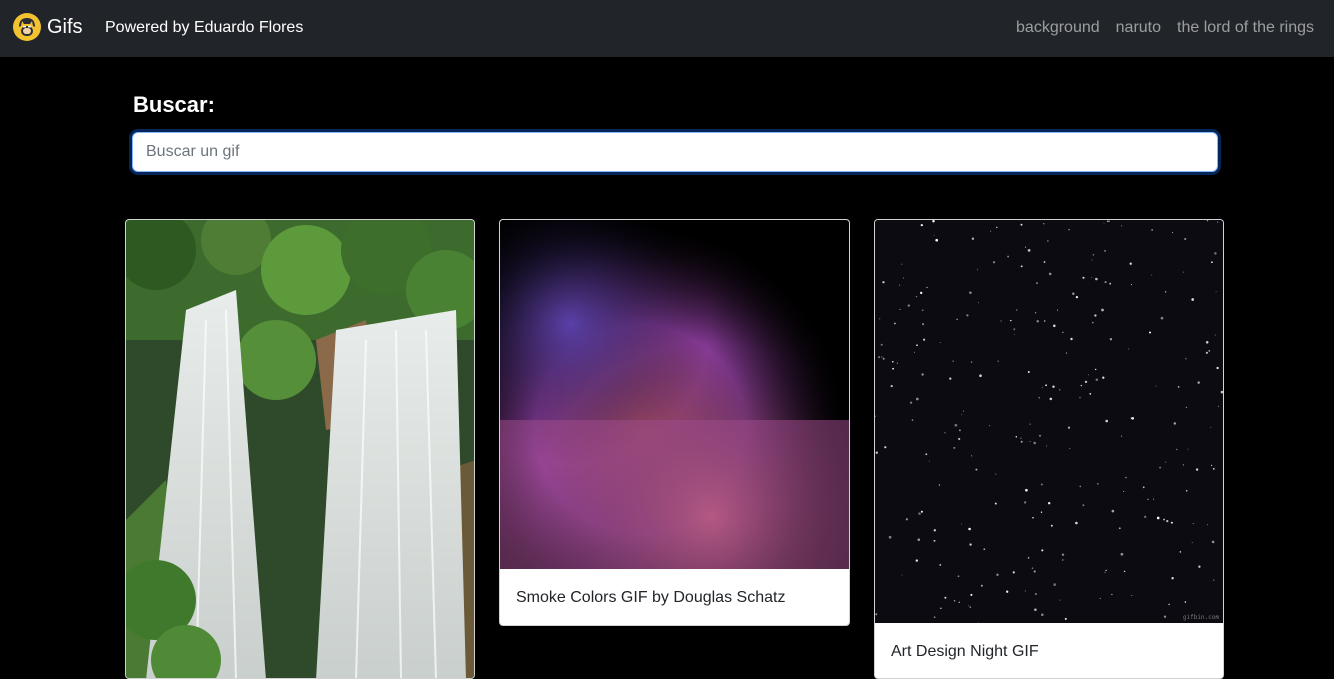 The height and width of the screenshot is (679, 1334). What do you see at coordinates (1058, 28) in the screenshot?
I see `nav-link-background: background` at bounding box center [1058, 28].